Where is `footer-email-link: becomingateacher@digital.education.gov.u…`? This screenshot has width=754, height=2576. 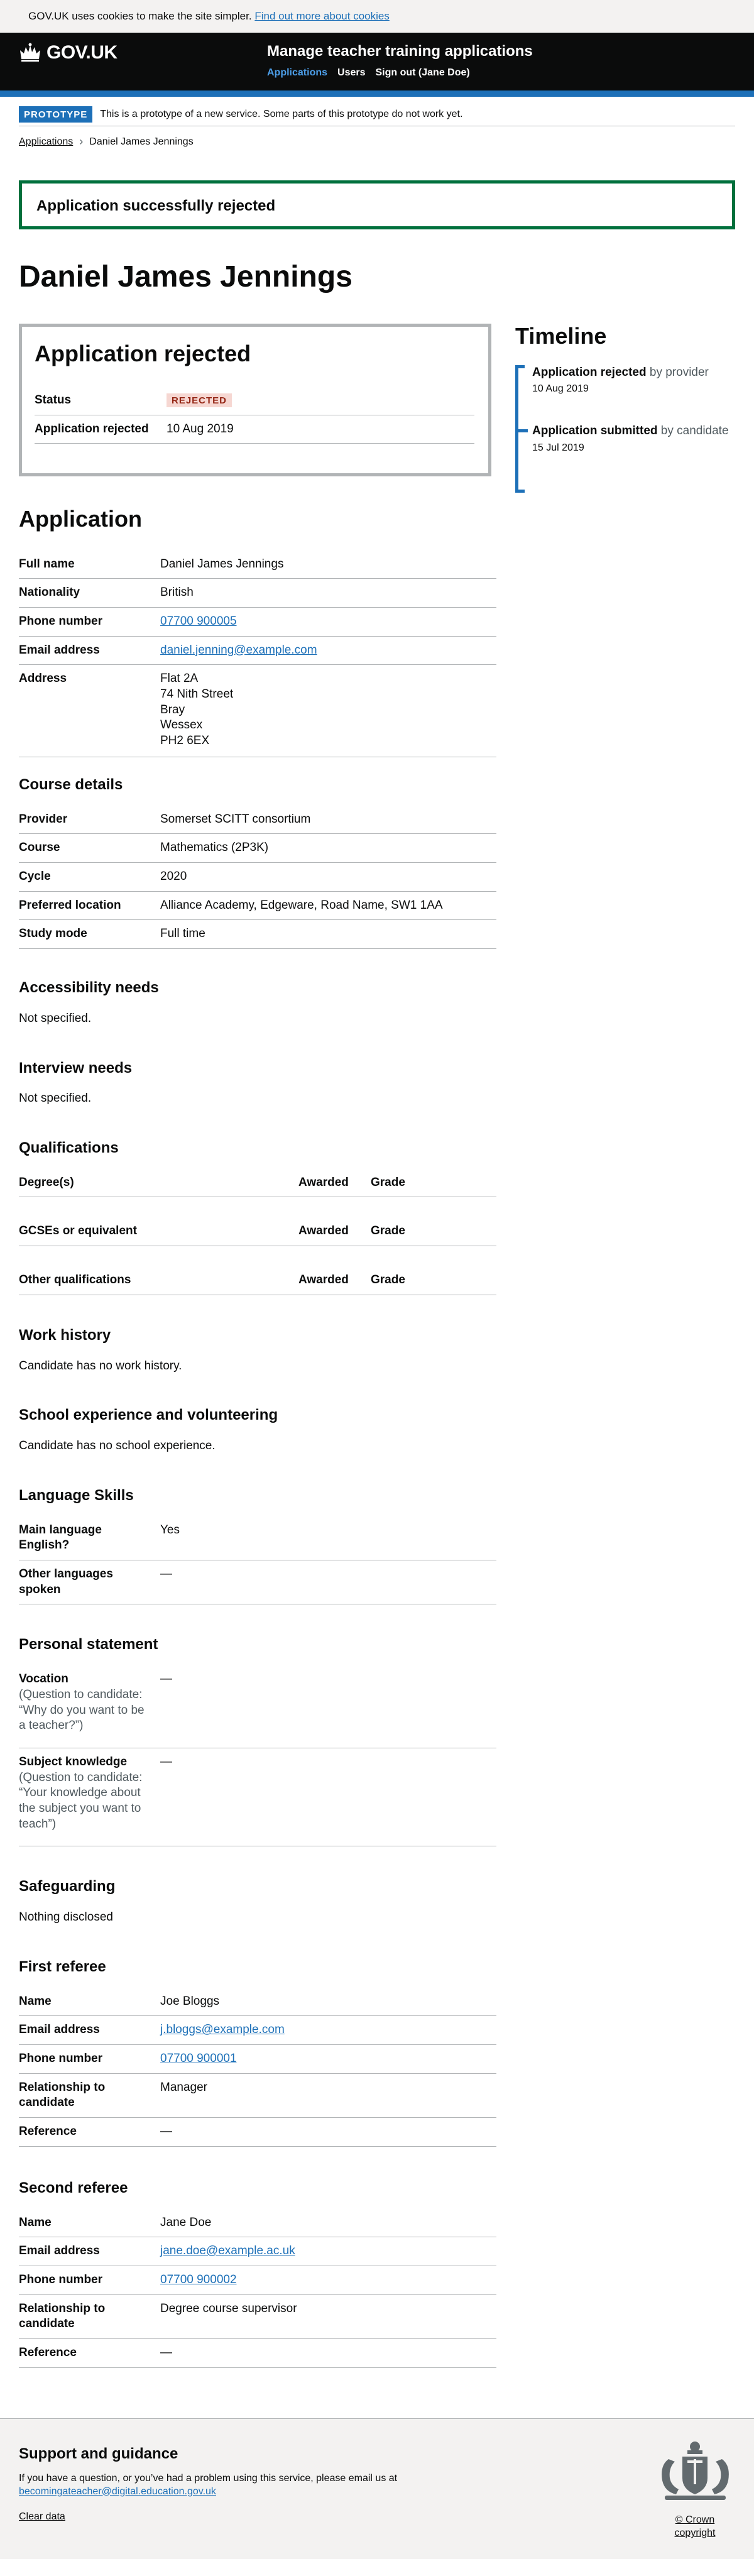 footer-email-link: becomingateacher@digital.education.gov.u… is located at coordinates (117, 2491).